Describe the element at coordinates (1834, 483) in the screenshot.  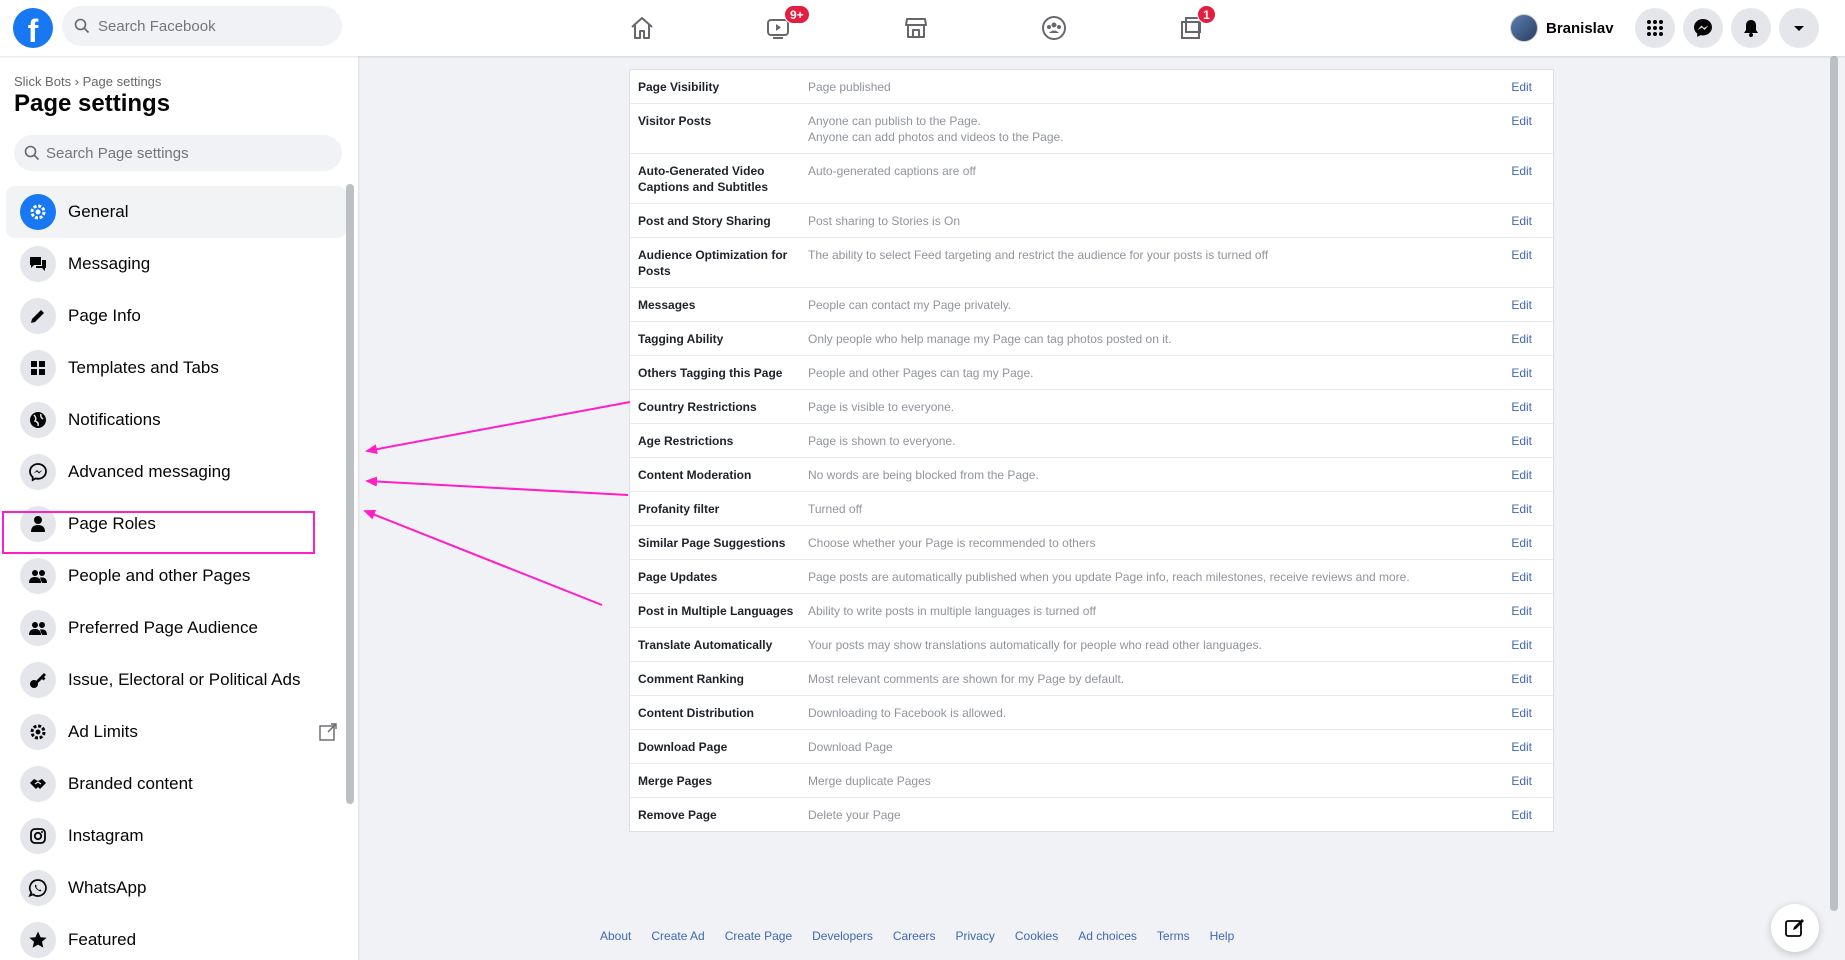
I see `page-scrollbar-thumb` at that location.